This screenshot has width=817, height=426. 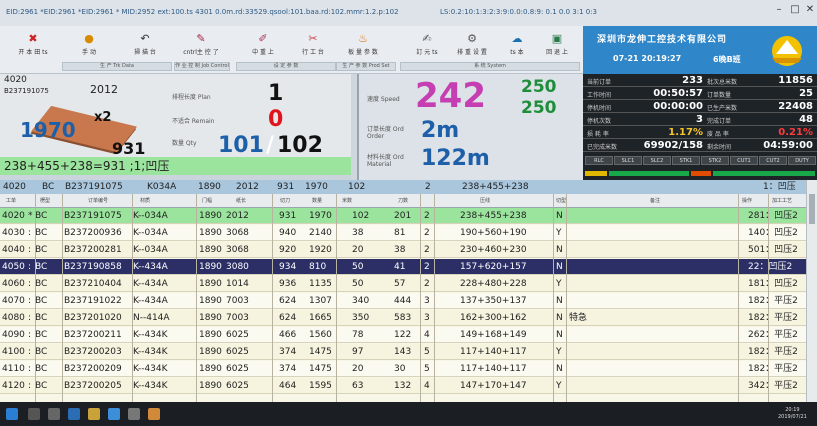 I want to click on indicator-segment, so click(x=701, y=173).